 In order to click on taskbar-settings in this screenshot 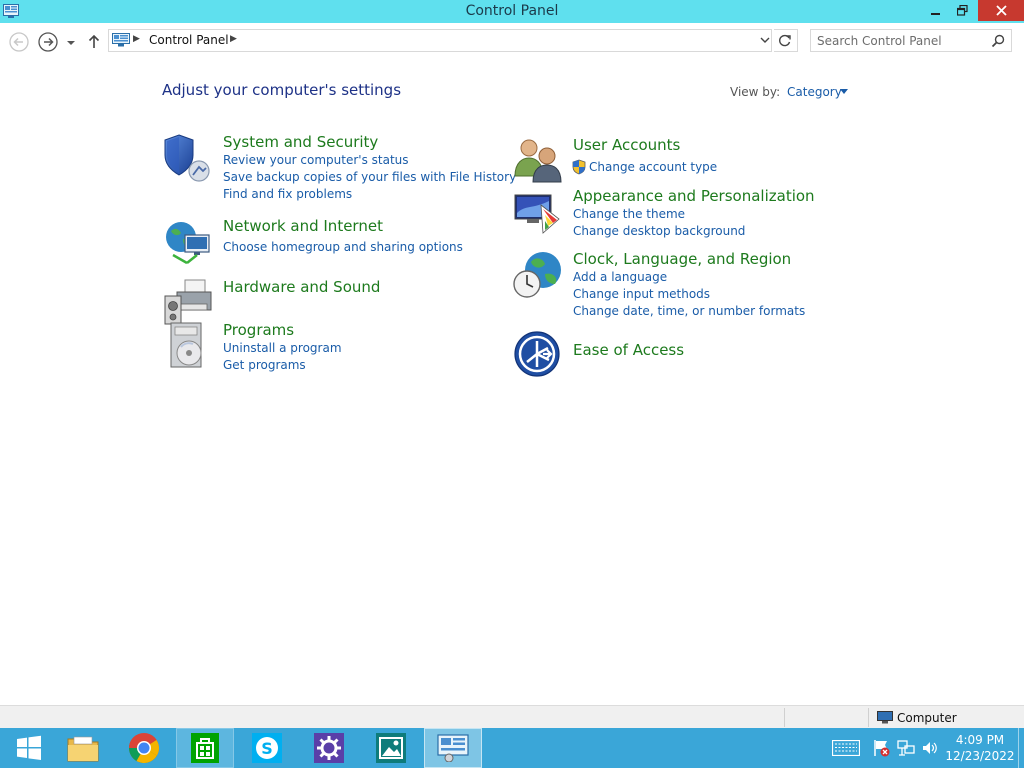, I will do `click(329, 748)`.